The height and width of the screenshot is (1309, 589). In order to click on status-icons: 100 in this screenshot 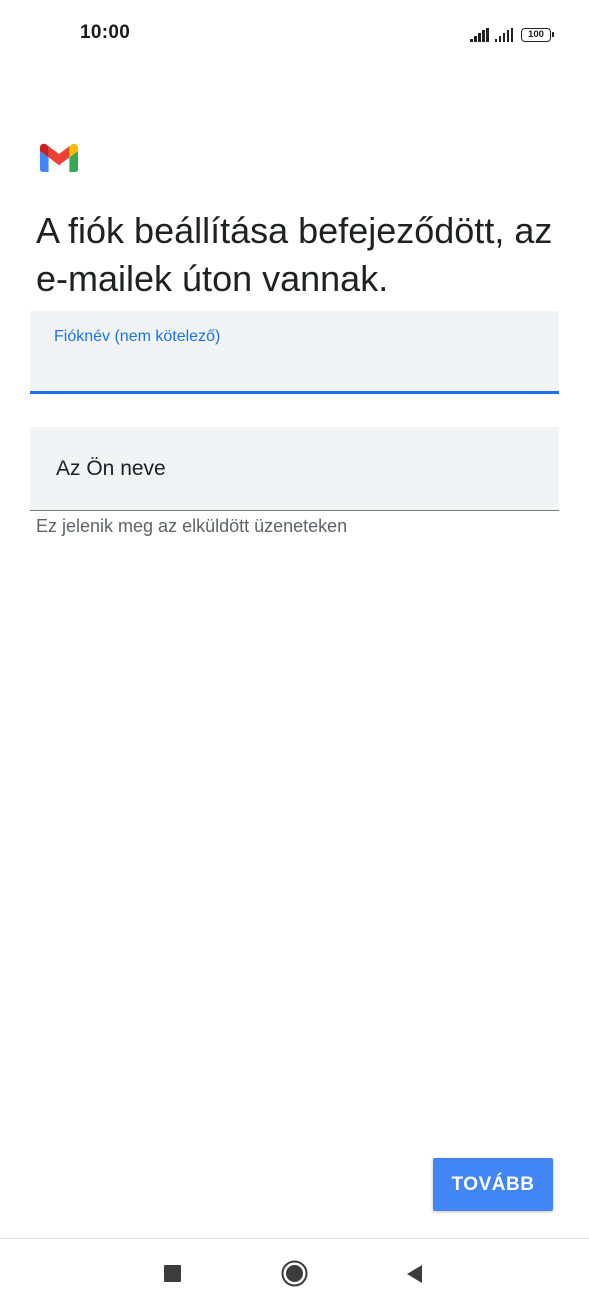, I will do `click(512, 33)`.